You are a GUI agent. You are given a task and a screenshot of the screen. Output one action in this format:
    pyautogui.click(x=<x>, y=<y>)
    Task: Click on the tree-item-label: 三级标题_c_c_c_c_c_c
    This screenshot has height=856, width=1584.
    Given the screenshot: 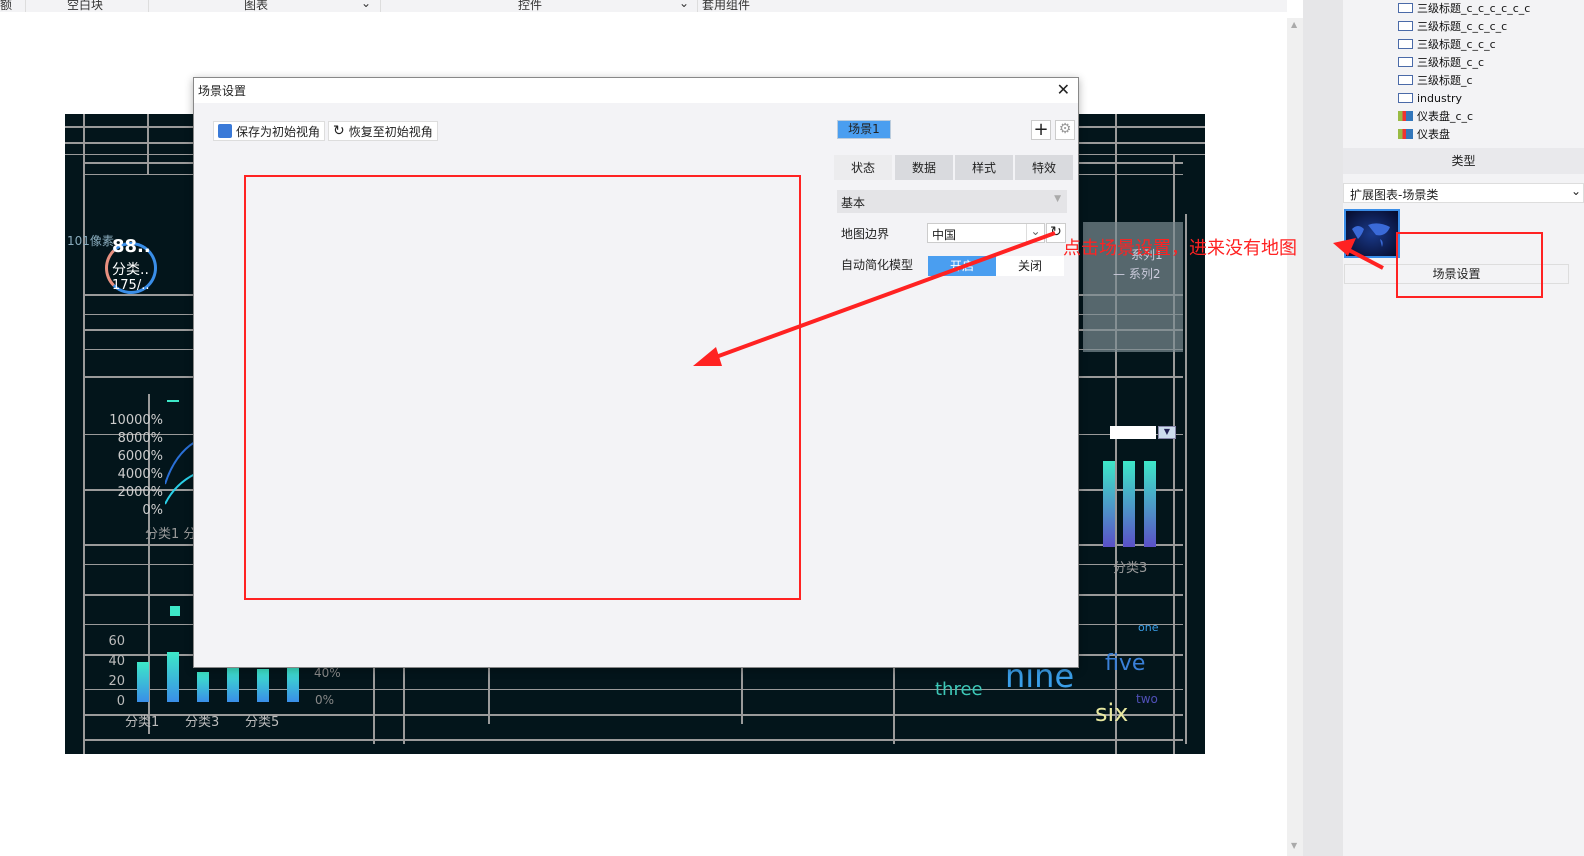 What is the action you would take?
    pyautogui.click(x=1474, y=8)
    